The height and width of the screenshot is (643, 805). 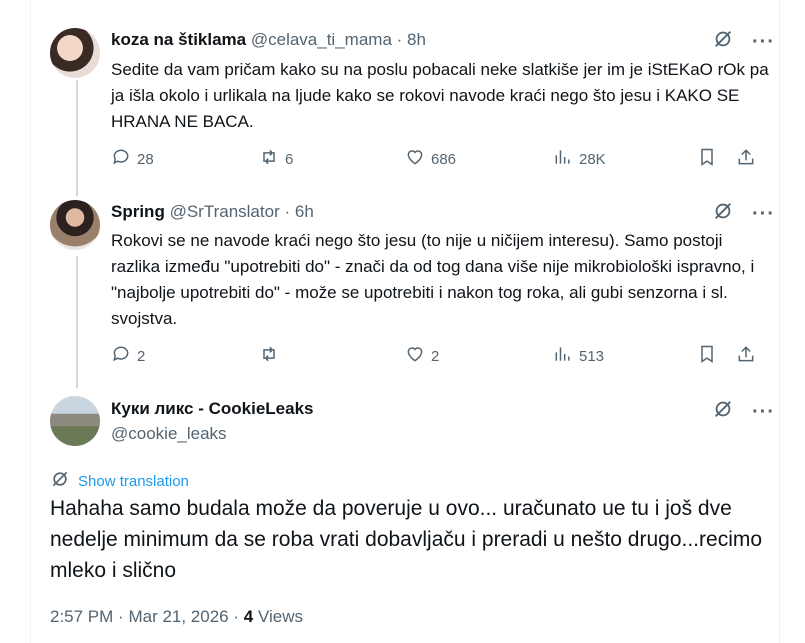 What do you see at coordinates (141, 356) in the screenshot?
I see `reply-count: 2` at bounding box center [141, 356].